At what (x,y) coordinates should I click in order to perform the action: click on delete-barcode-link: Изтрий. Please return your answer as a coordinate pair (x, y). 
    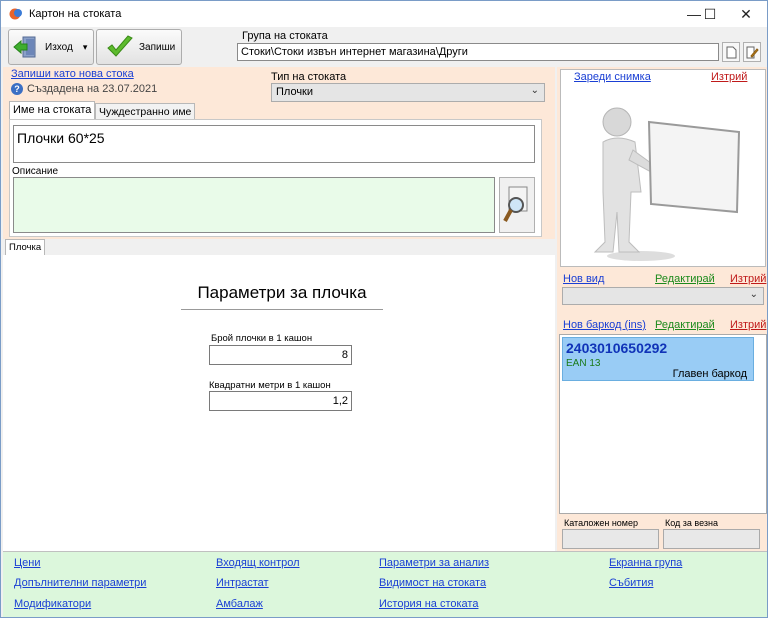
    Looking at the image, I should click on (748, 325).